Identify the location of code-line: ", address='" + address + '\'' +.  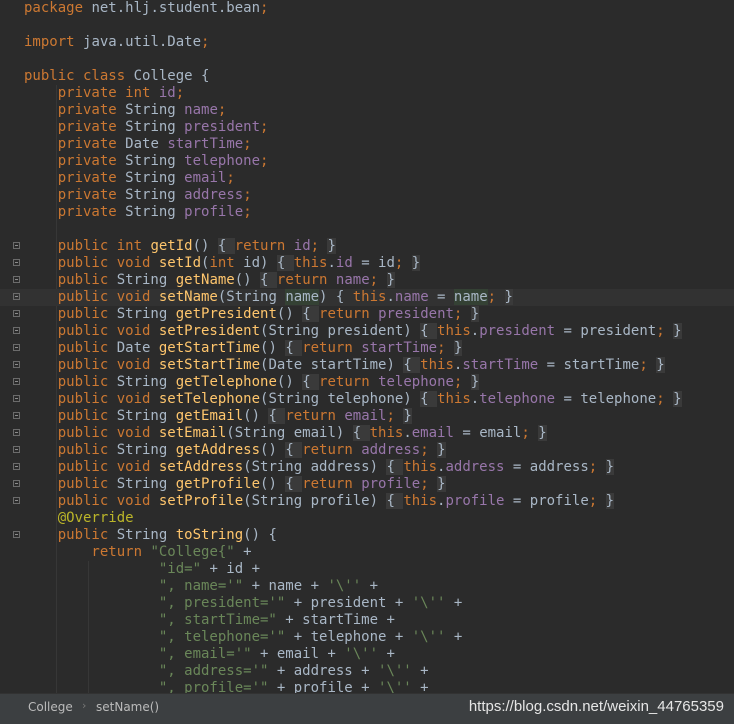
(367, 671).